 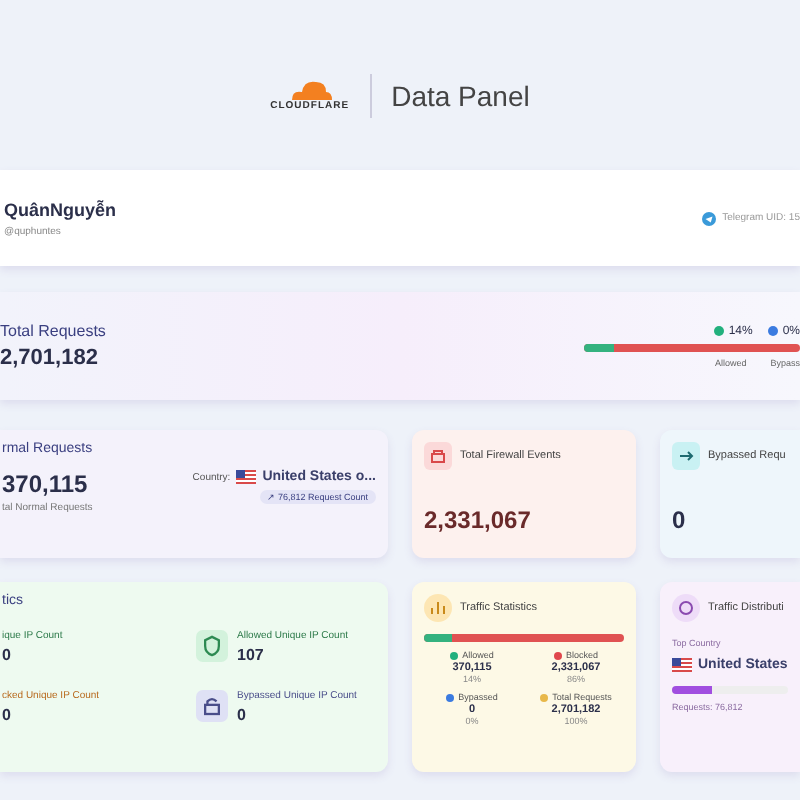 What do you see at coordinates (50, 358) in the screenshot?
I see `total-value: 2,701,182` at bounding box center [50, 358].